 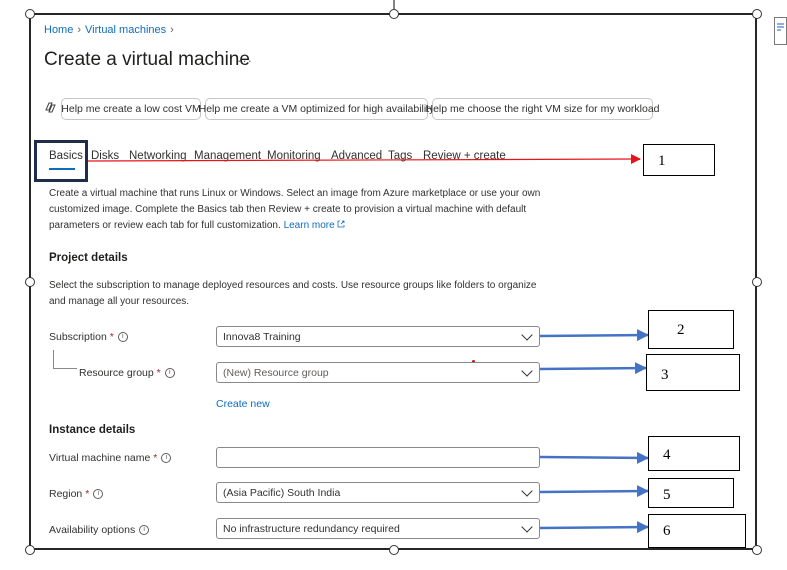 I want to click on breadcrumb-home: Home, so click(x=58, y=30).